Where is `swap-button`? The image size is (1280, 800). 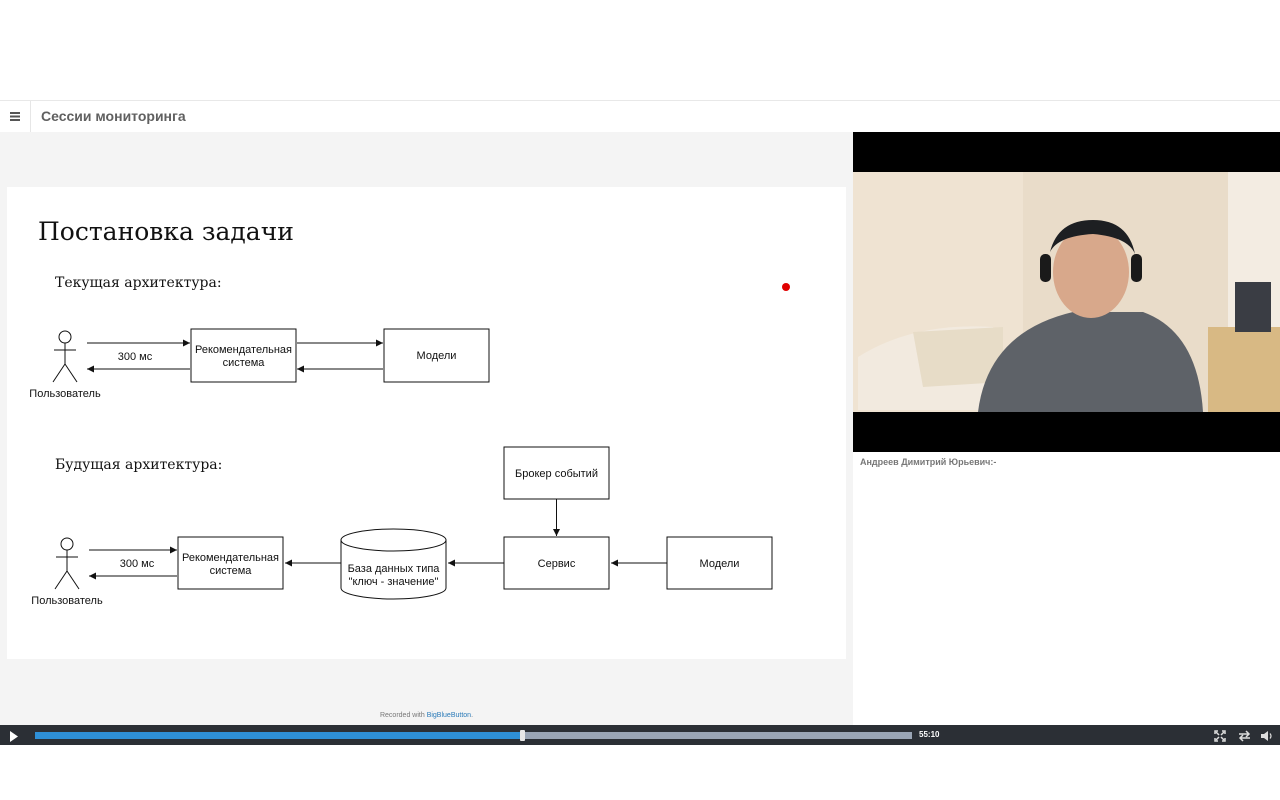 swap-button is located at coordinates (1244, 738).